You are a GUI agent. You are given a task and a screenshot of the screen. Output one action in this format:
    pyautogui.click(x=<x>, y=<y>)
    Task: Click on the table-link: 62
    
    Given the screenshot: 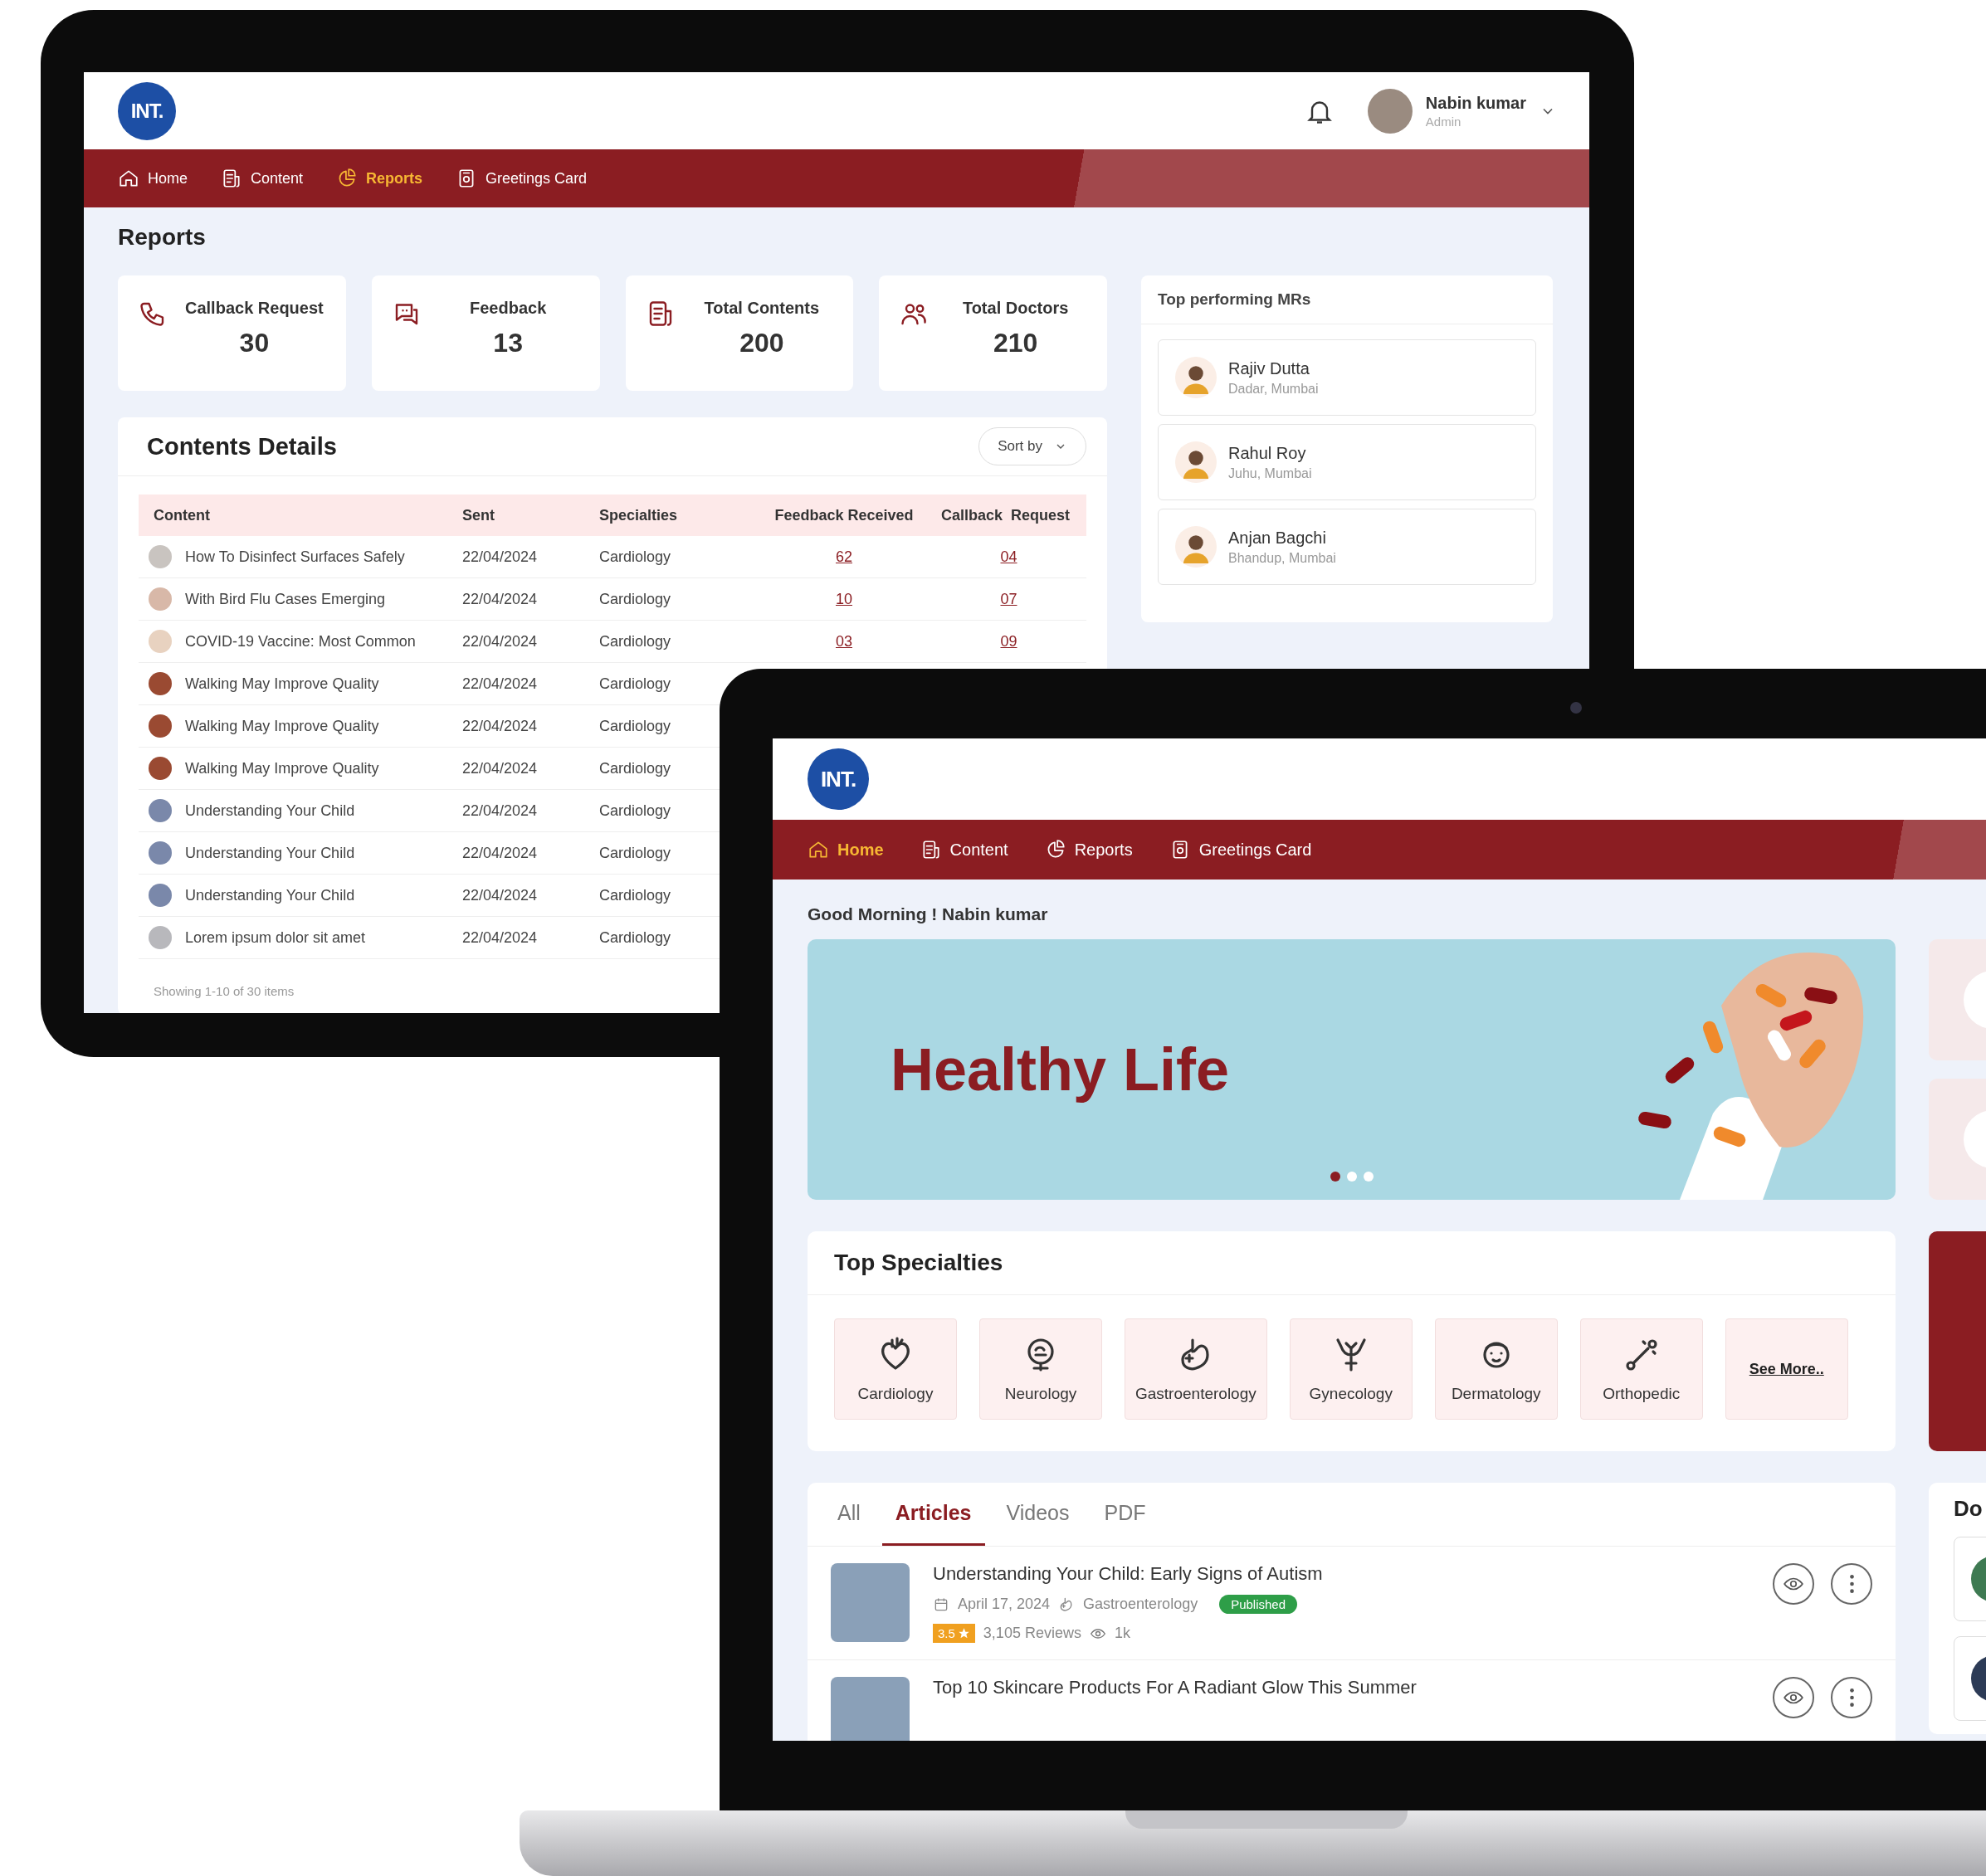 What is the action you would take?
    pyautogui.click(x=844, y=556)
    